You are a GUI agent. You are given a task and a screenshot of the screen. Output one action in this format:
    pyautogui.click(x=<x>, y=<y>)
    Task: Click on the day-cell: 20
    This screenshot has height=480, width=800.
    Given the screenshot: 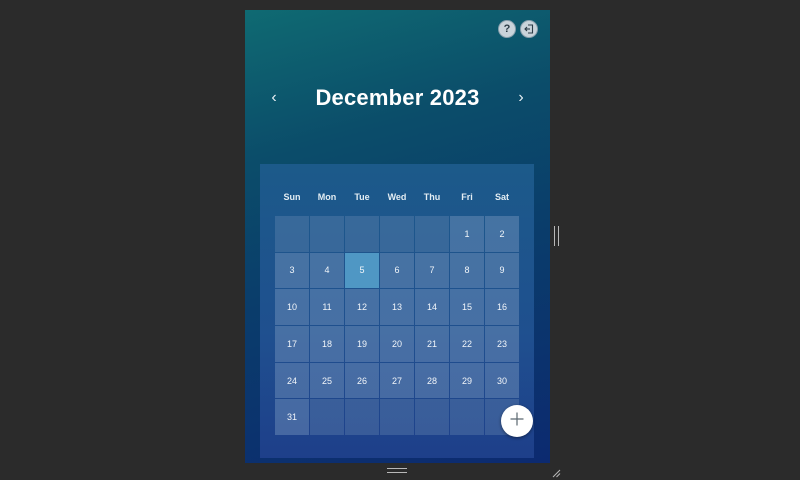 What is the action you would take?
    pyautogui.click(x=397, y=344)
    